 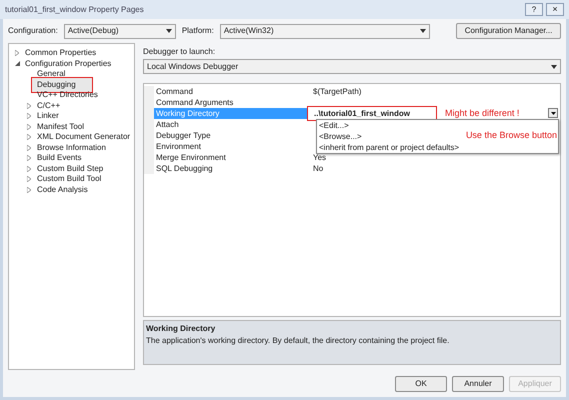 I want to click on window-title: tutorial01_first_window Property Pages, so click(x=74, y=10).